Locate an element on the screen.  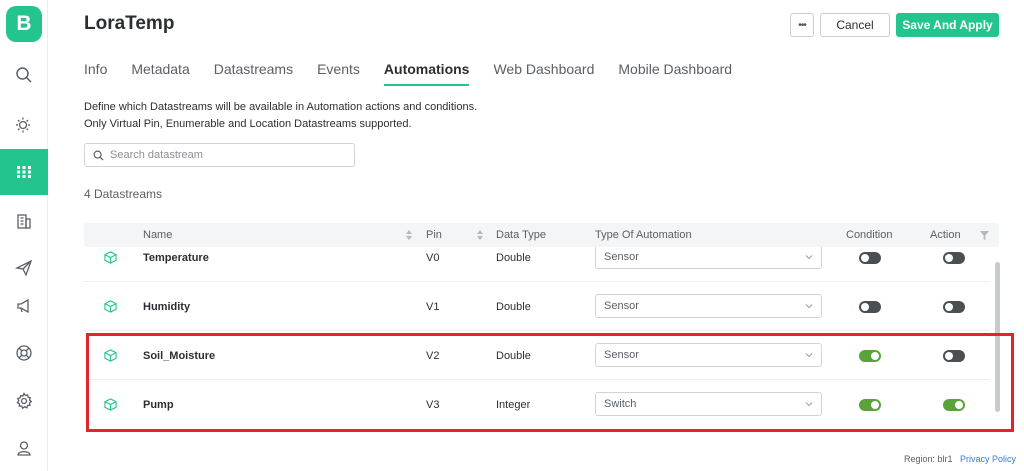
sidebar-item-templates is located at coordinates (24, 172).